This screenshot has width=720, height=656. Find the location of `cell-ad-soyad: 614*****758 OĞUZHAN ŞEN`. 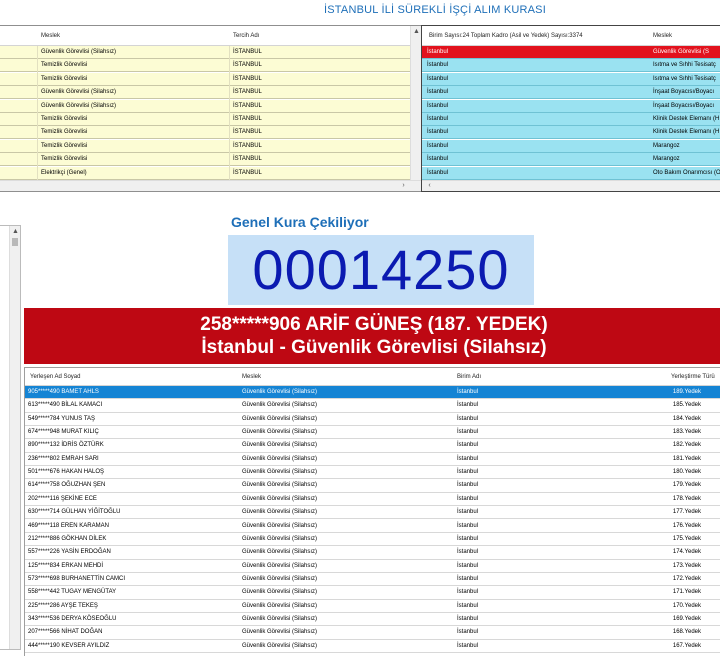

cell-ad-soyad: 614*****758 OĞUZHAN ŞEN is located at coordinates (67, 485).